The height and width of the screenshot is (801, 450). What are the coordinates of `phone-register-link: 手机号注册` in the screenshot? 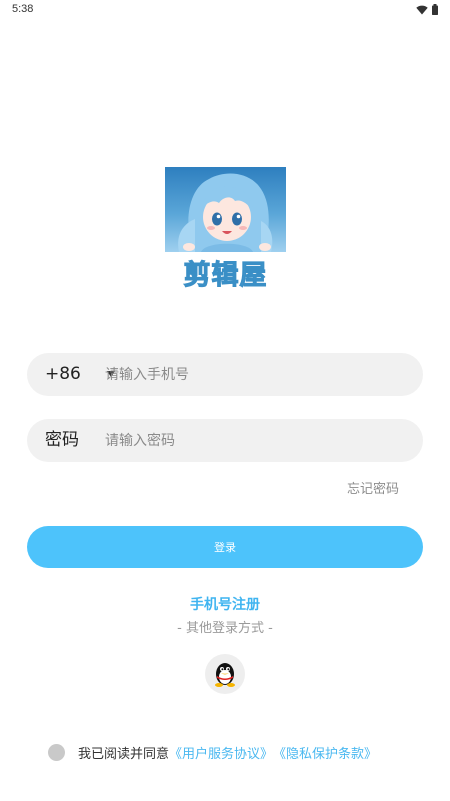 It's located at (225, 604).